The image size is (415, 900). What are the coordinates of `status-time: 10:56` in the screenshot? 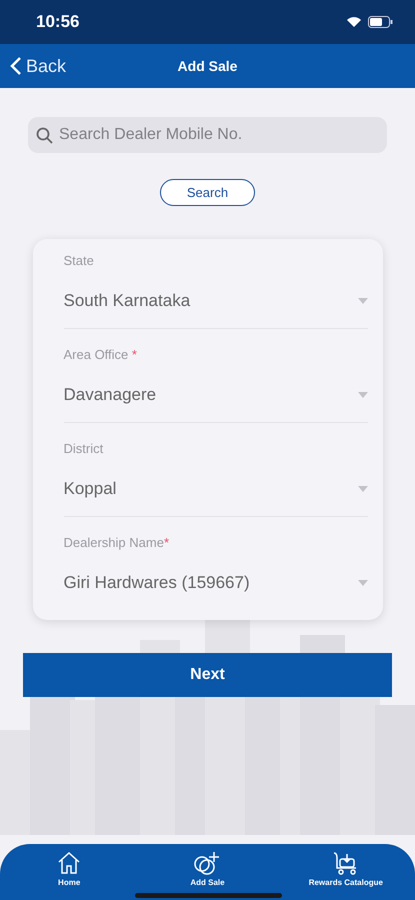 It's located at (58, 22).